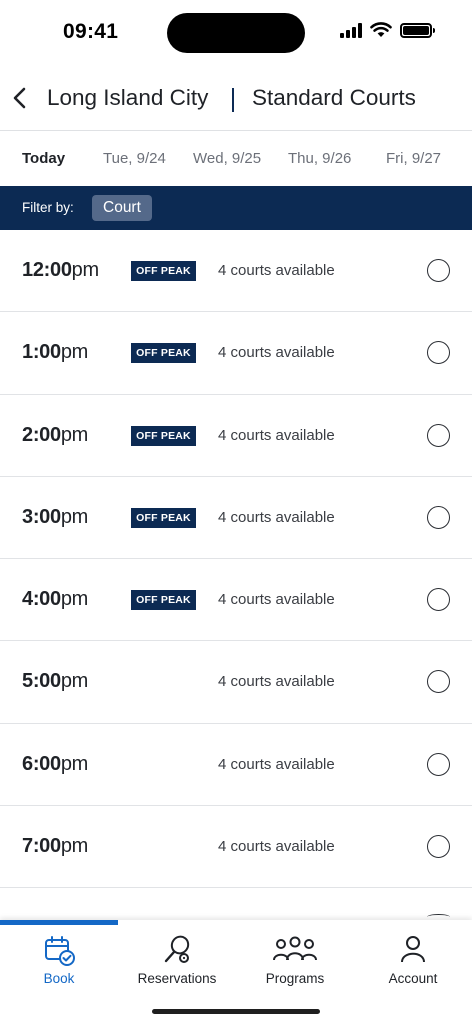  I want to click on time-slot: 1:00pm OFF PEAK 4 courts available, so click(236, 353).